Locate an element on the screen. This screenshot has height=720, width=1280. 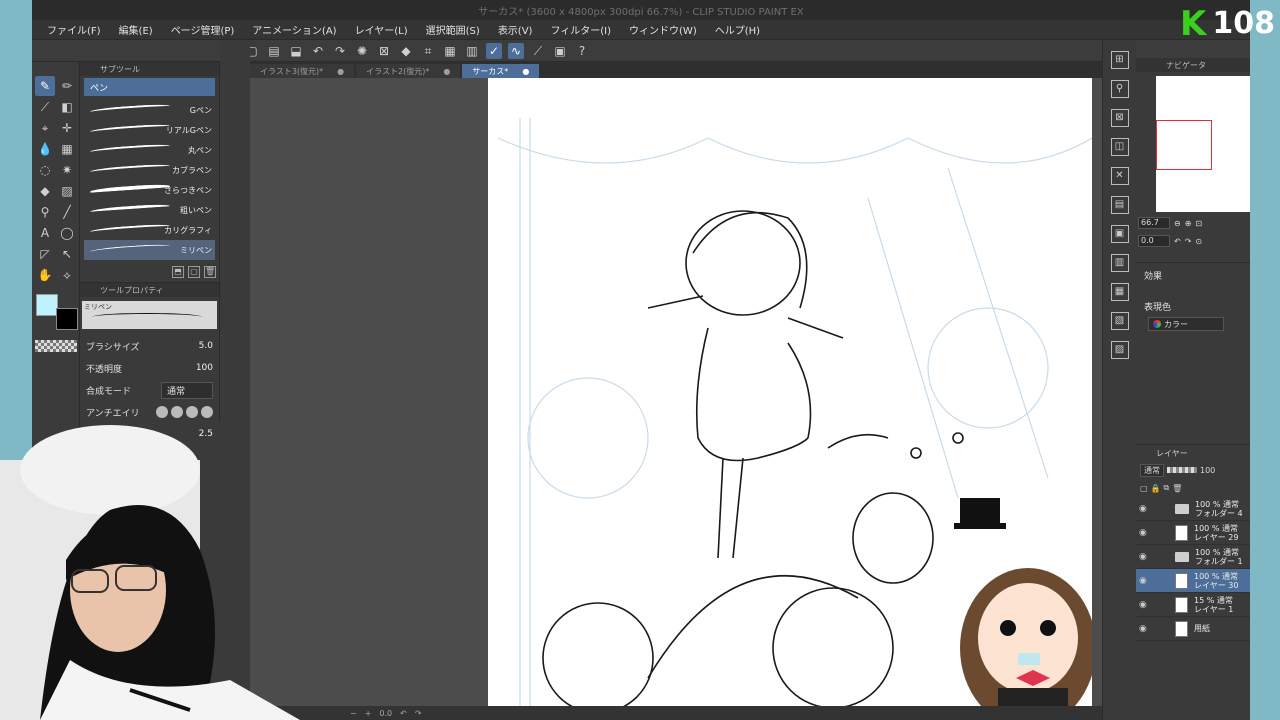
navigator-panel-icon: ⊞ is located at coordinates (1119, 60).